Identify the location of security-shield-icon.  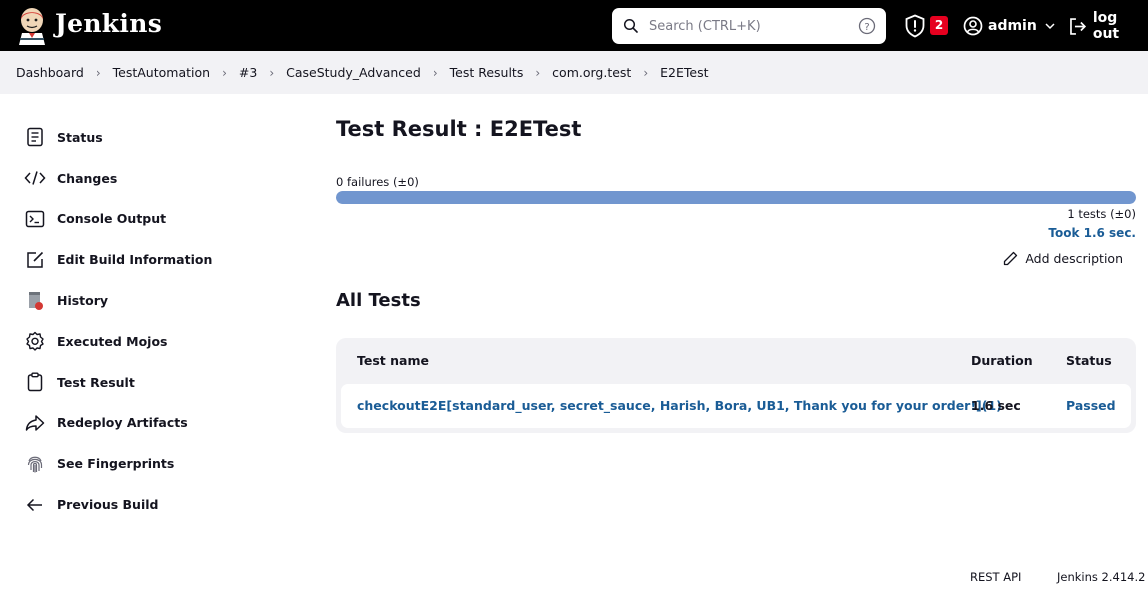
(915, 26).